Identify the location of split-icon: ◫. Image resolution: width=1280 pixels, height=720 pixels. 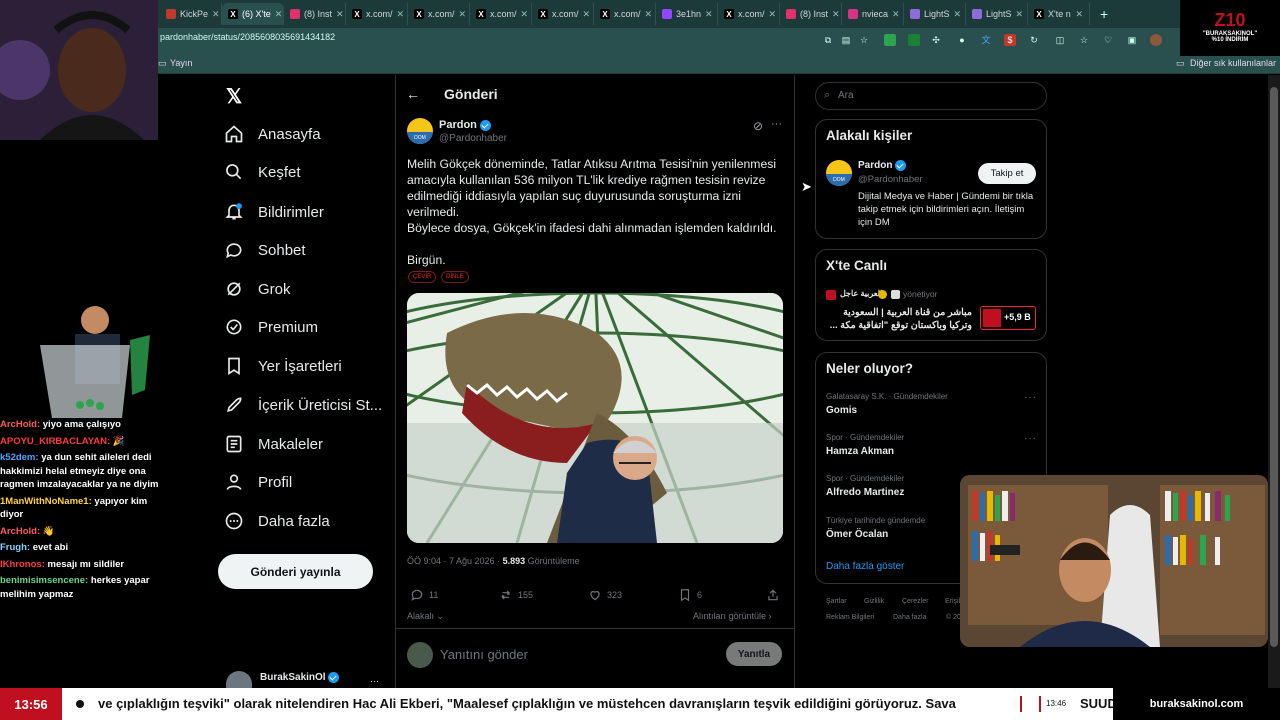
(1060, 40).